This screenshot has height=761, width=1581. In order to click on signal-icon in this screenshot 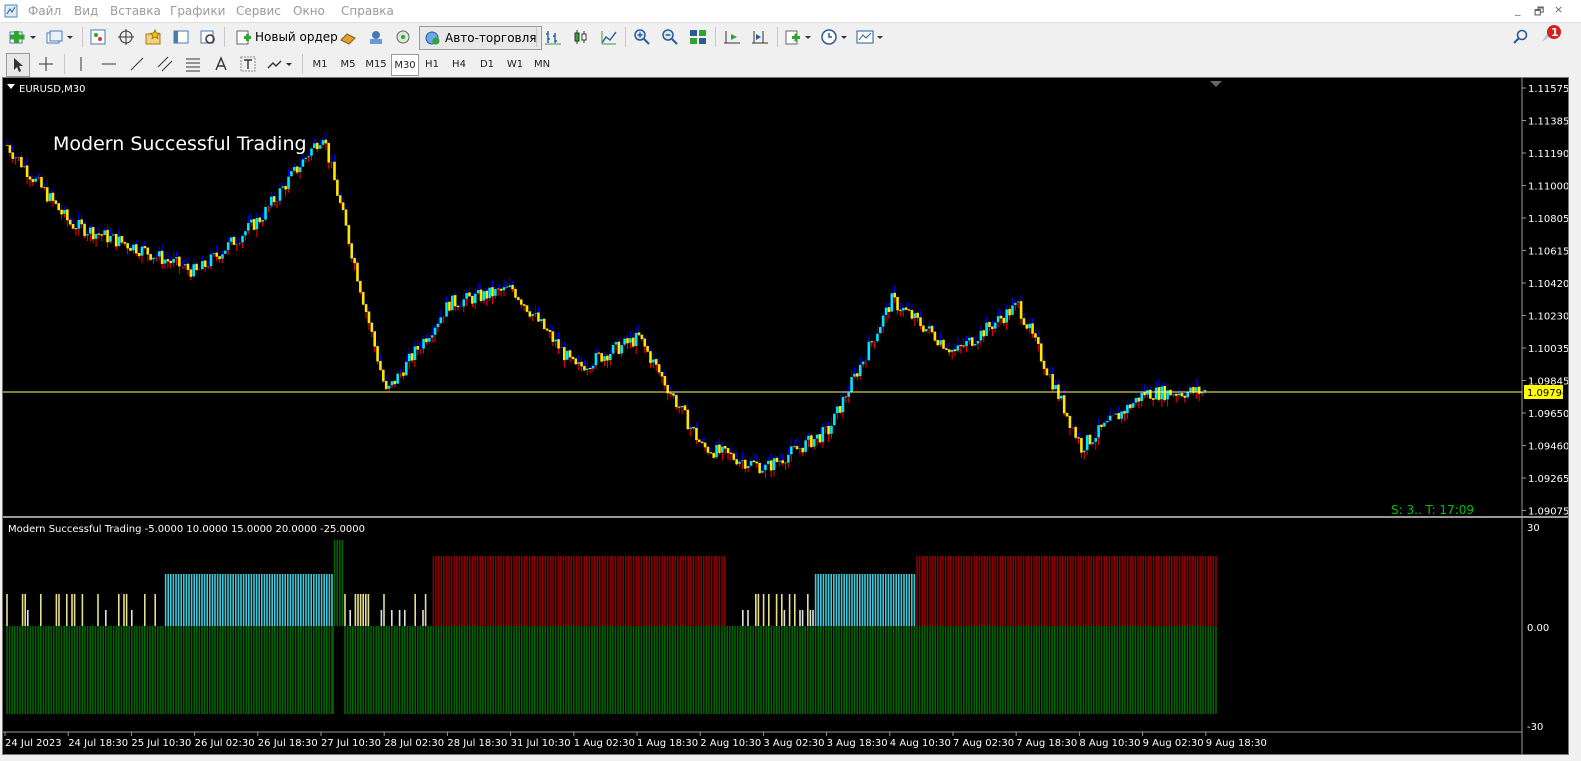, I will do `click(403, 37)`.